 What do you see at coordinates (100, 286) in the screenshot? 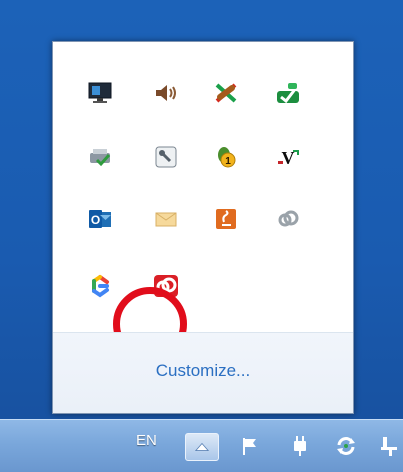
I see `google-workspace-icon` at bounding box center [100, 286].